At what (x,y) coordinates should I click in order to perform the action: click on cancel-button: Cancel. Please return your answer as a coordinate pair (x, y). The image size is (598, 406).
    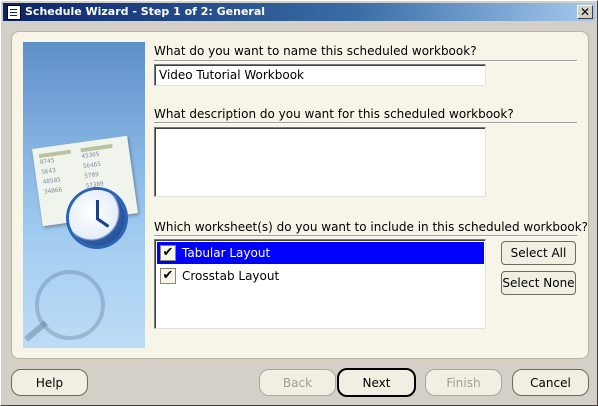
    Looking at the image, I should click on (550, 382).